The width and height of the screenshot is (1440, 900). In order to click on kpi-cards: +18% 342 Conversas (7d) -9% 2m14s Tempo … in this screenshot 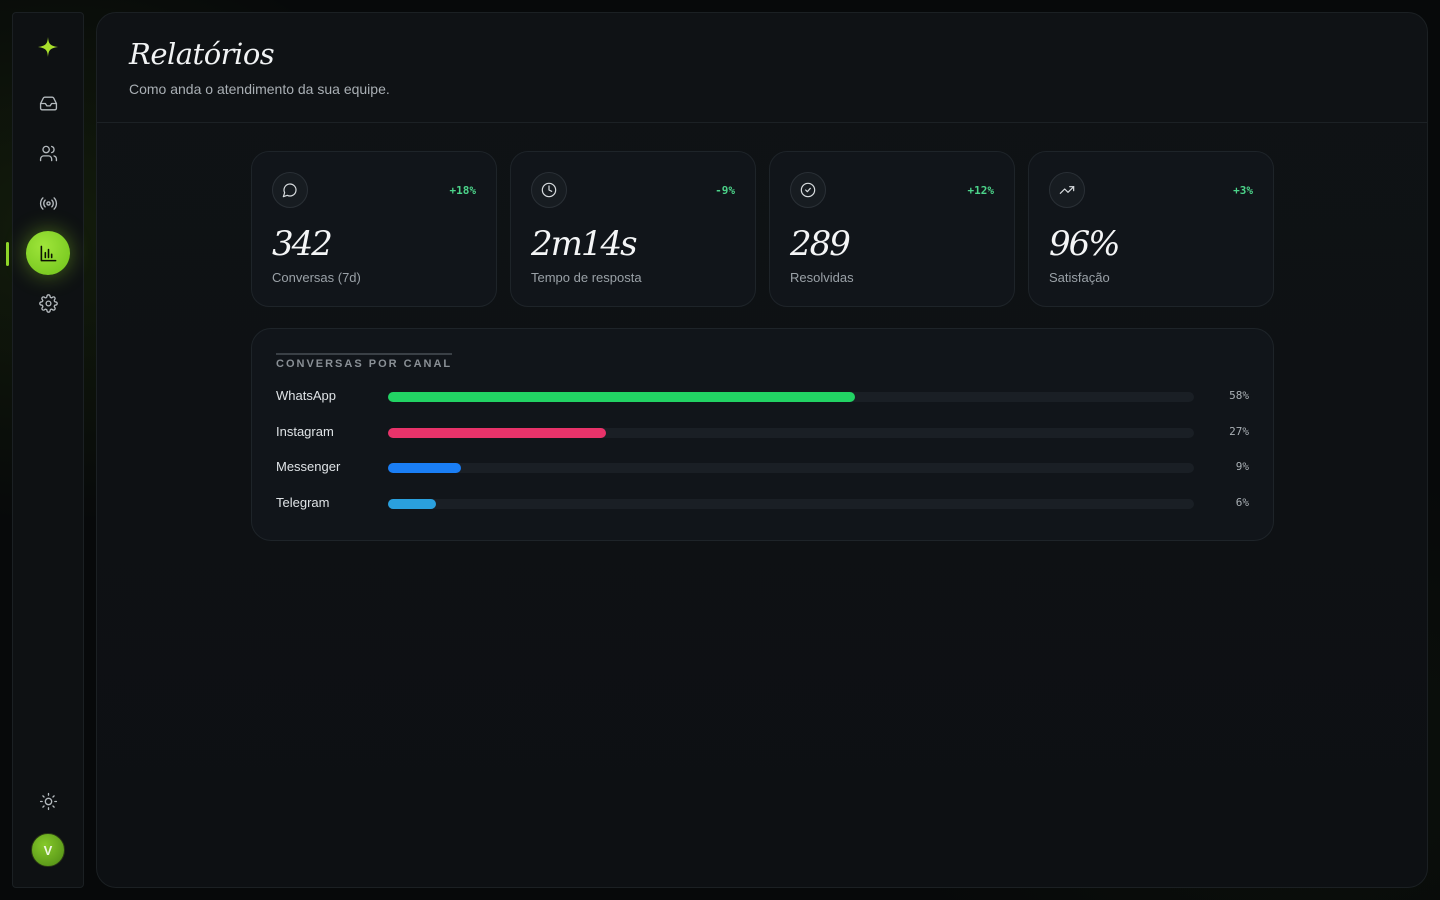, I will do `click(762, 229)`.